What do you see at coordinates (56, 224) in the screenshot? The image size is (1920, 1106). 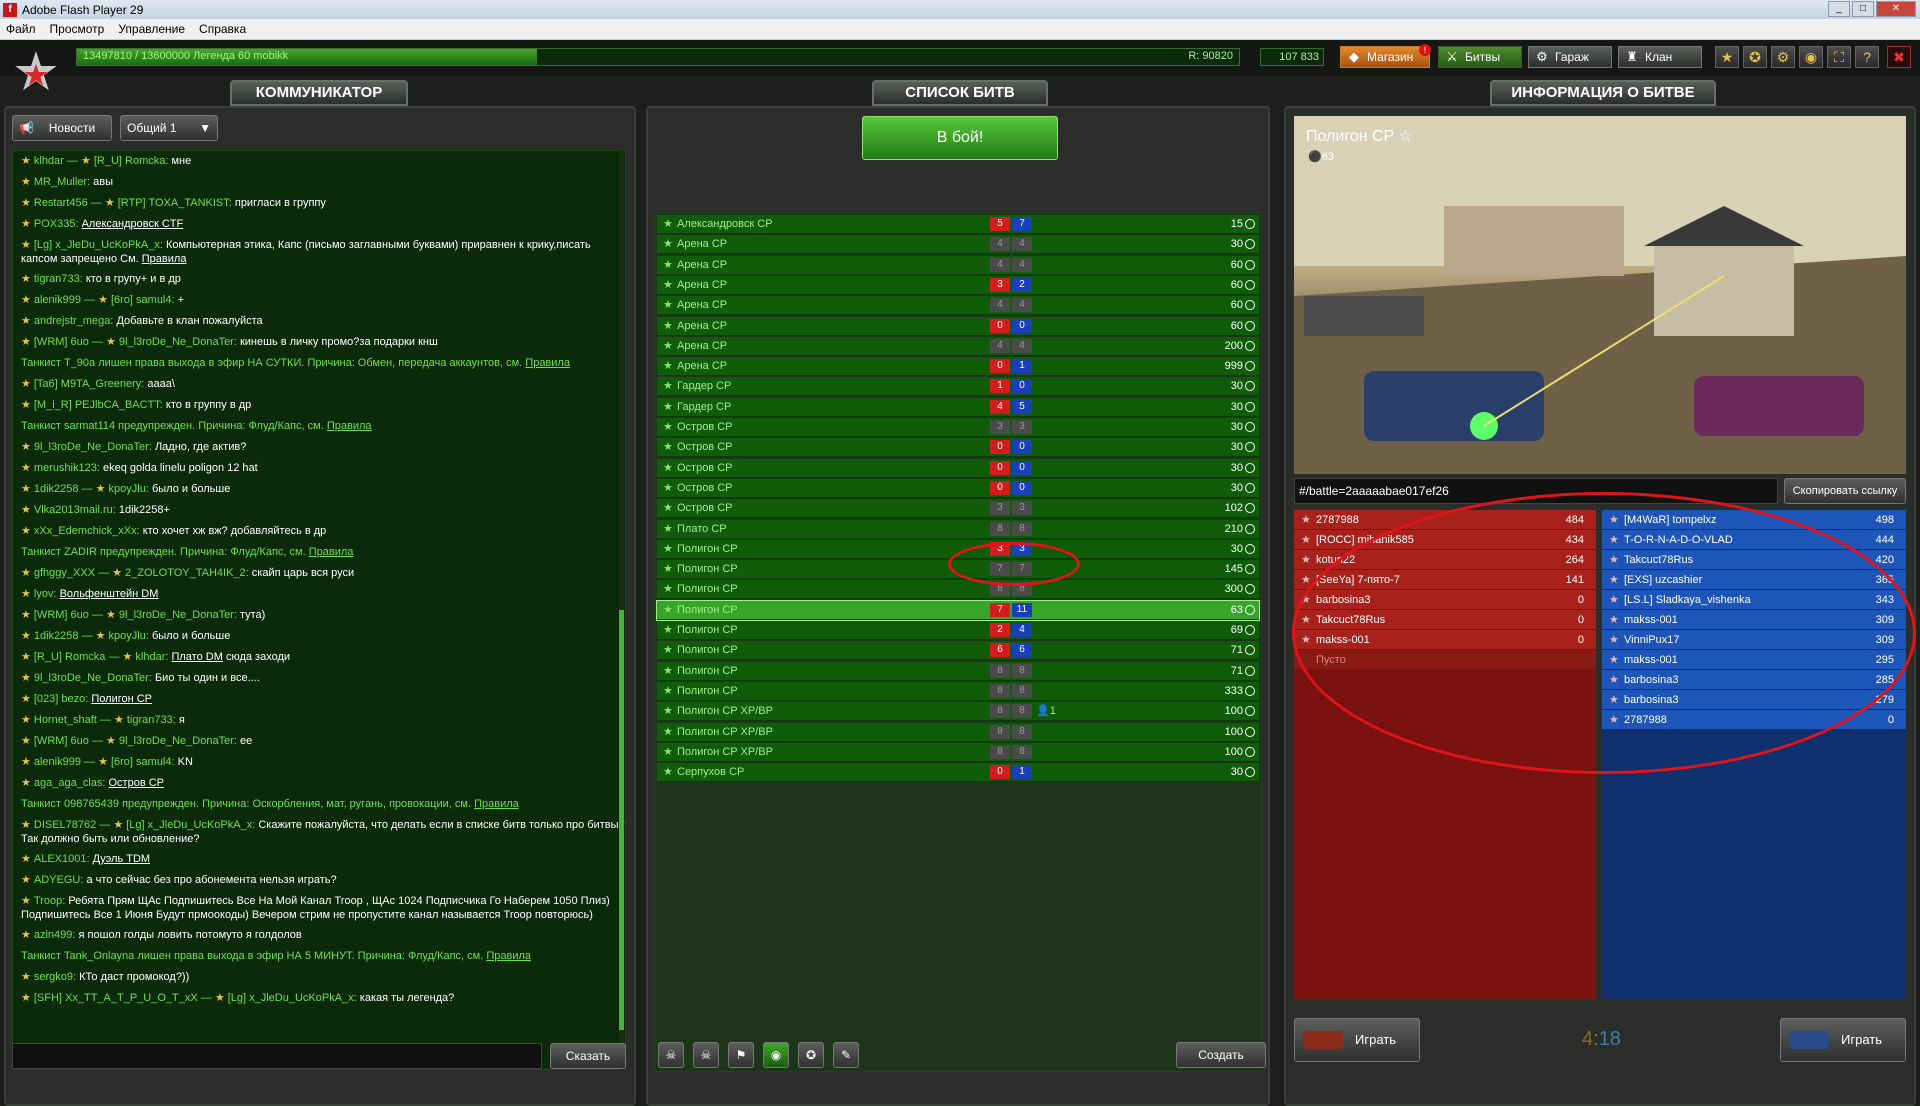 I see `chat-user: POX335:` at bounding box center [56, 224].